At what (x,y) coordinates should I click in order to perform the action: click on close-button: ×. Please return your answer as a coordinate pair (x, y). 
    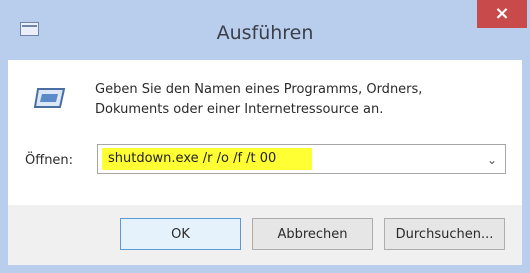
    Looking at the image, I should click on (502, 14).